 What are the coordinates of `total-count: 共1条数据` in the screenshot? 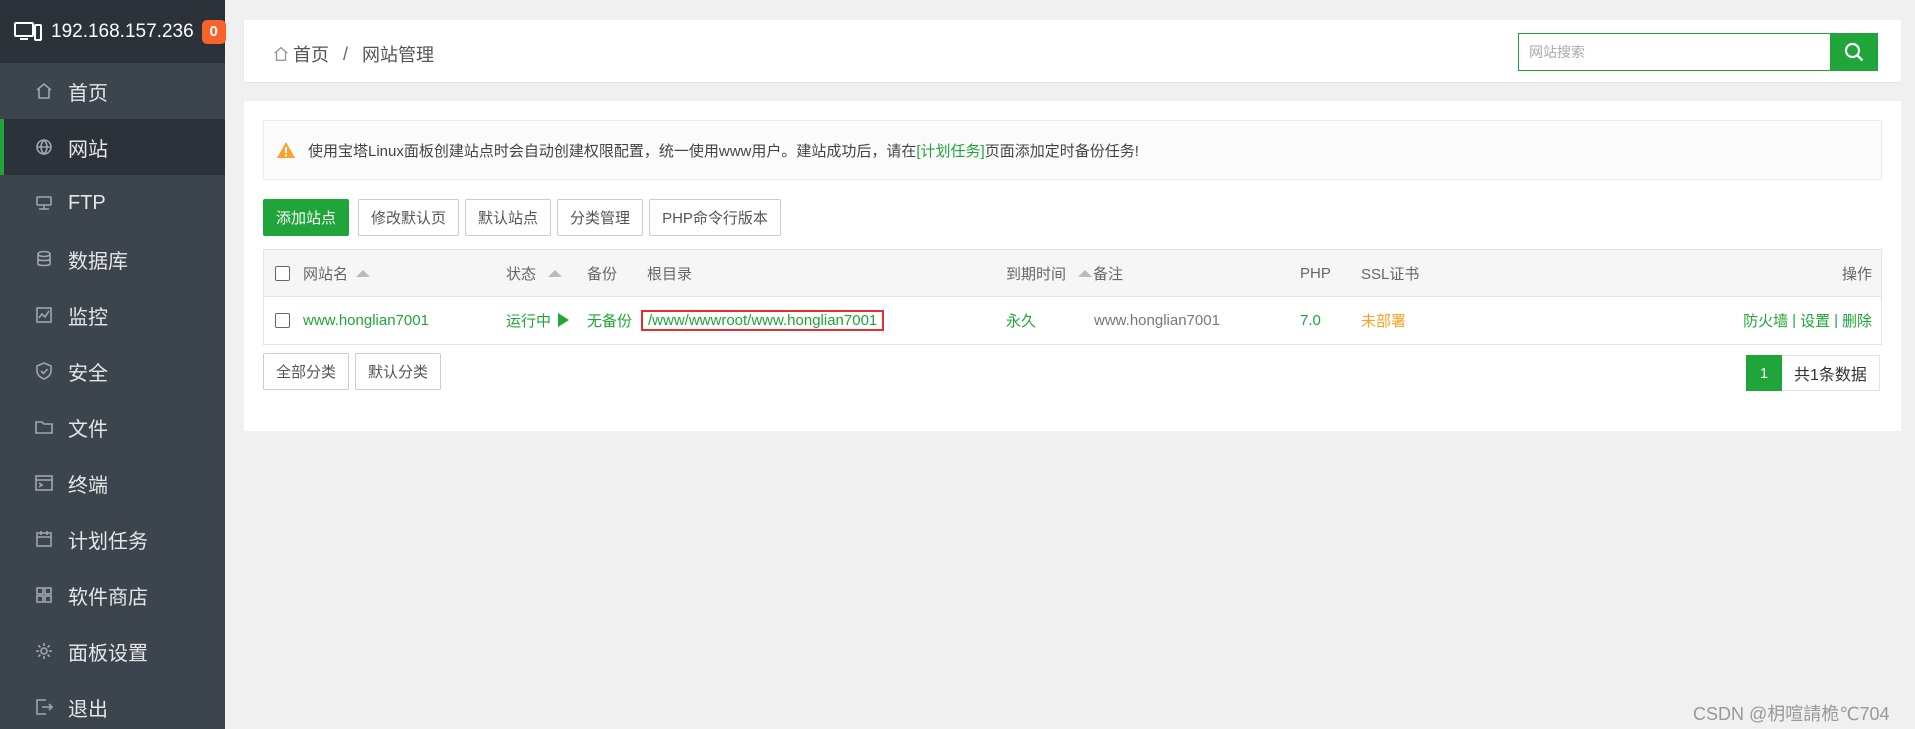 It's located at (1831, 373).